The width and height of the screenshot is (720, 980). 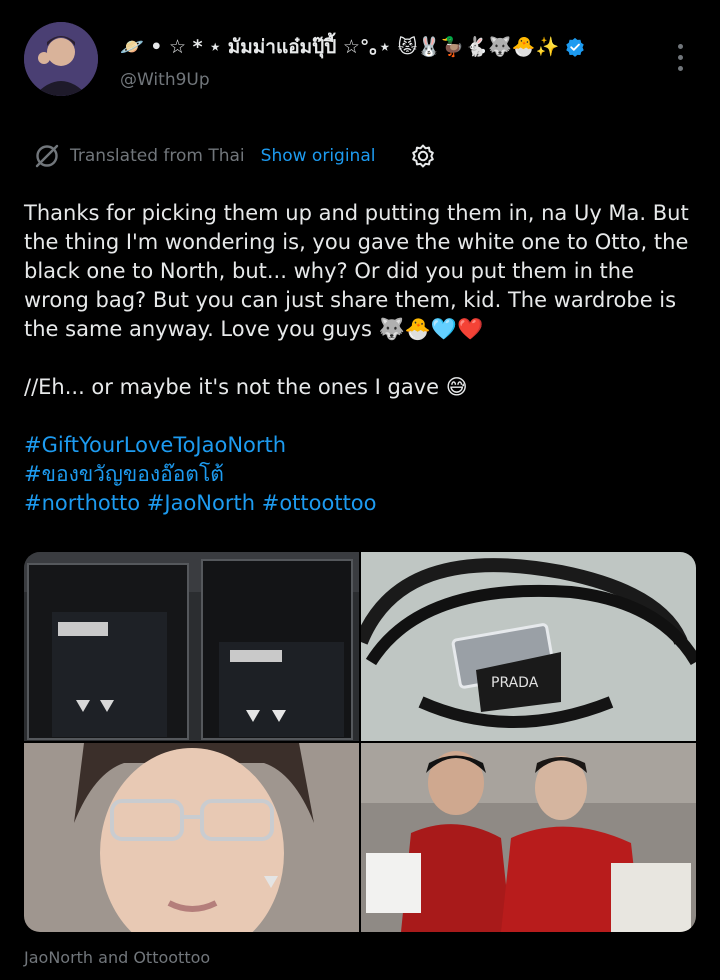 I want to click on verified-badge-icon, so click(x=575, y=47).